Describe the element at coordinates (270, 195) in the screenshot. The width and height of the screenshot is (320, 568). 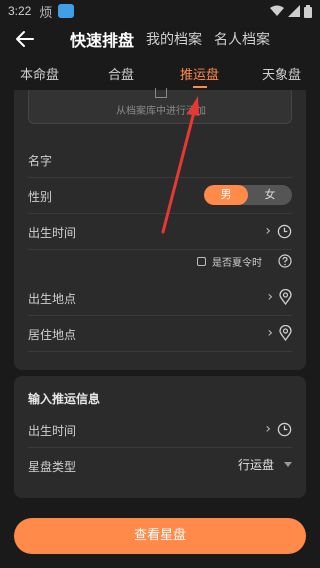
I see `gender-option-female: 女` at that location.